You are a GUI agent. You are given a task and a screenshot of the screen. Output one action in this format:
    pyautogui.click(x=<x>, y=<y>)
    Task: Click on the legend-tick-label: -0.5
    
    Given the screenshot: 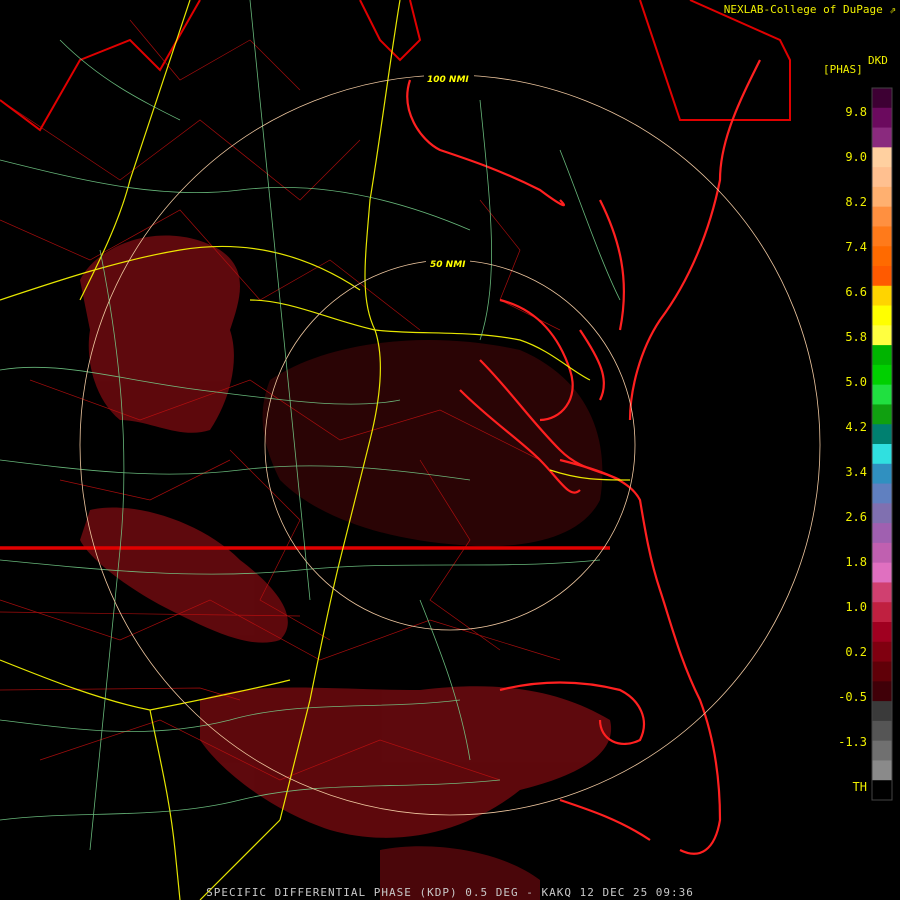 What is the action you would take?
    pyautogui.click(x=852, y=697)
    